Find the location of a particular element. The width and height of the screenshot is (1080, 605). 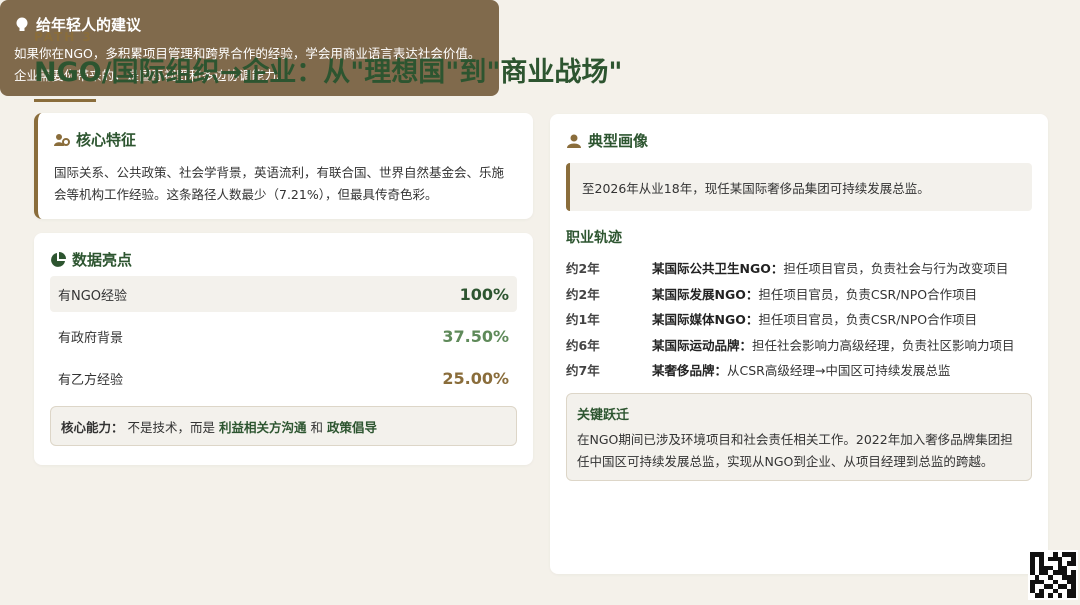

profile-bio: 至2026年从业18年，现任某国际奢侈品集团可持续发展总监。 is located at coordinates (799, 187).